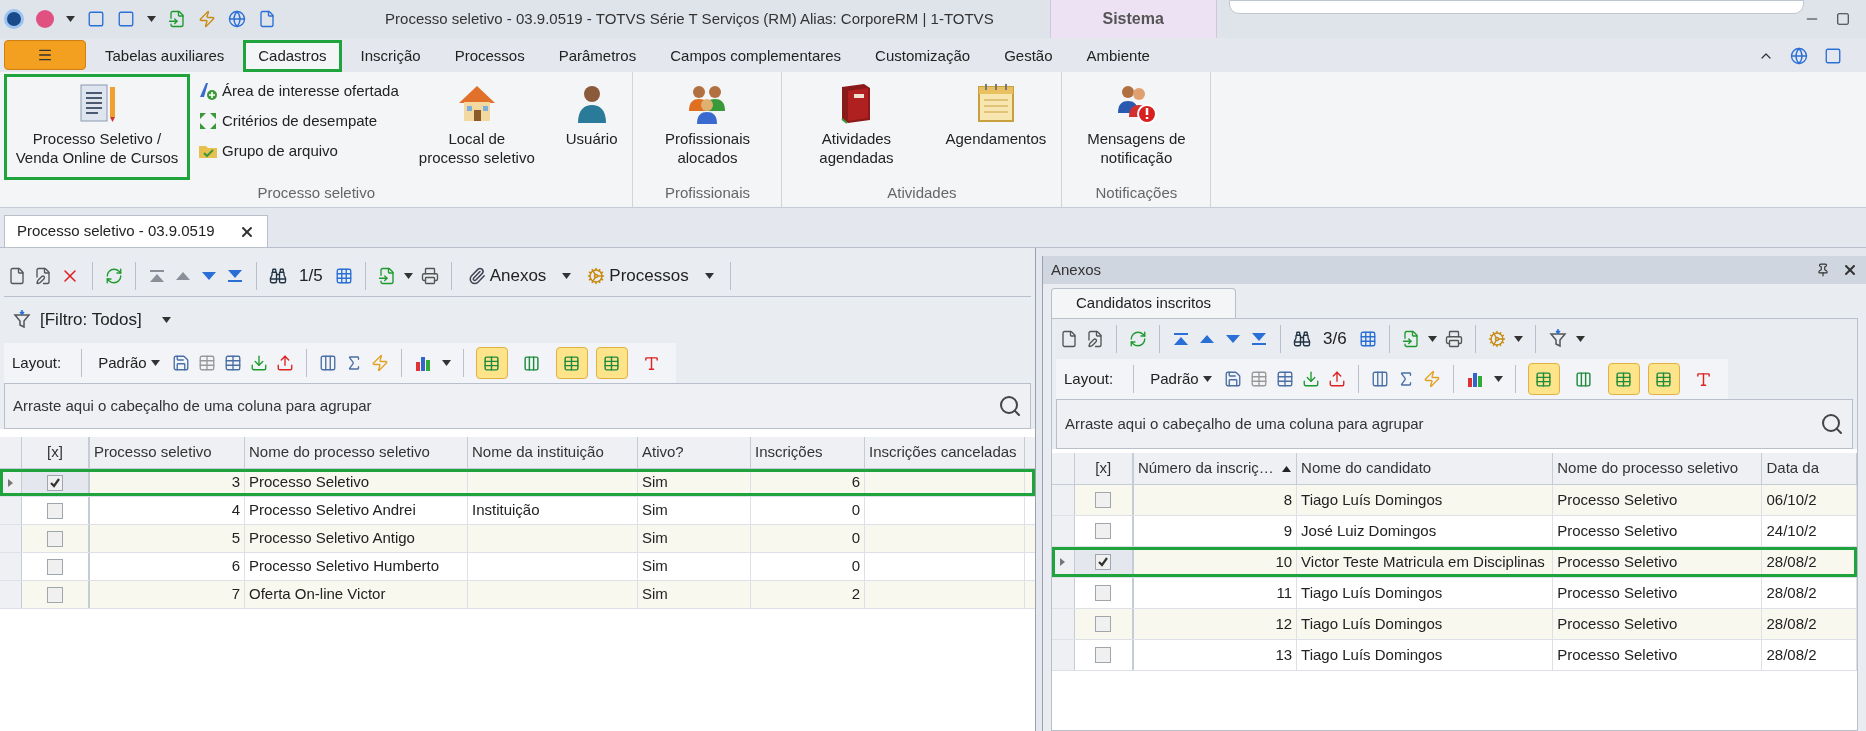 This screenshot has width=1866, height=731. I want to click on ribbon-small-button: Área de interesse ofertada, so click(298, 91).